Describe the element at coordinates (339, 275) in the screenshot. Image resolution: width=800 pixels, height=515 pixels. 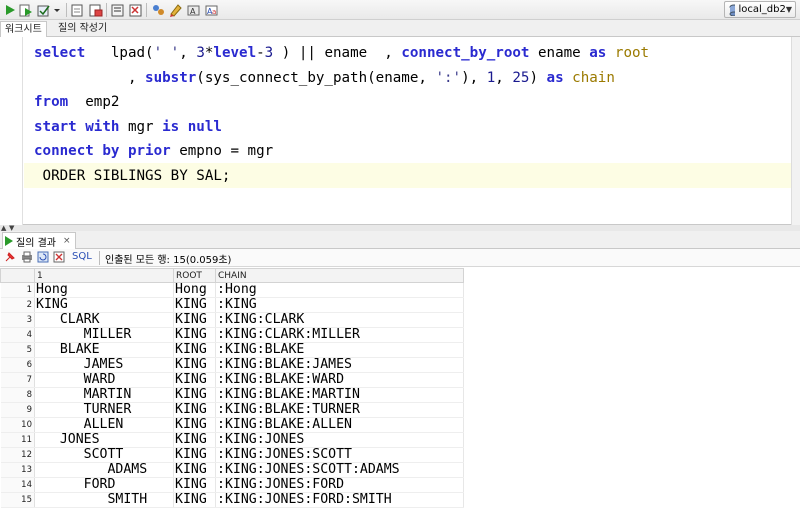
I see `column-header: CHAIN` at that location.